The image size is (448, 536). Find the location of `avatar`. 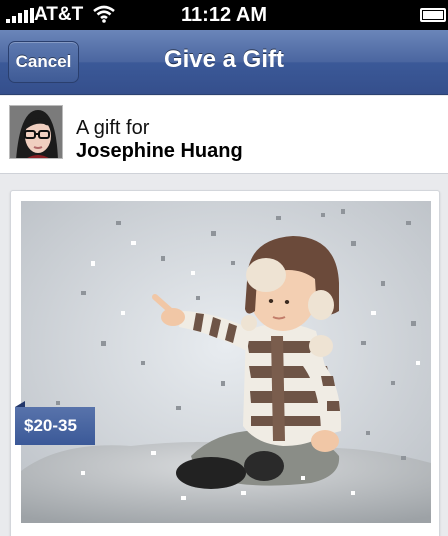

avatar is located at coordinates (36, 132).